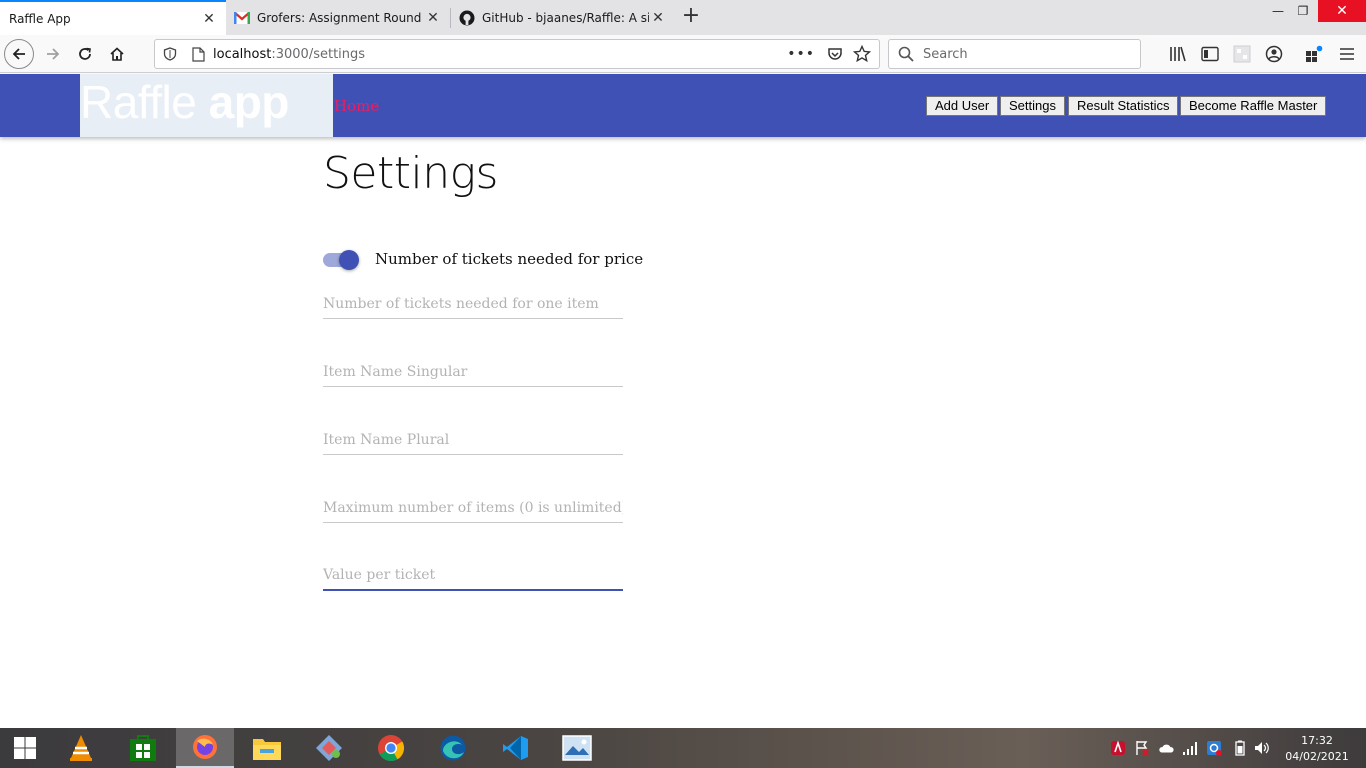 The width and height of the screenshot is (1366, 768). Describe the element at coordinates (1142, 748) in the screenshot. I see `flag-tray-icon` at that location.